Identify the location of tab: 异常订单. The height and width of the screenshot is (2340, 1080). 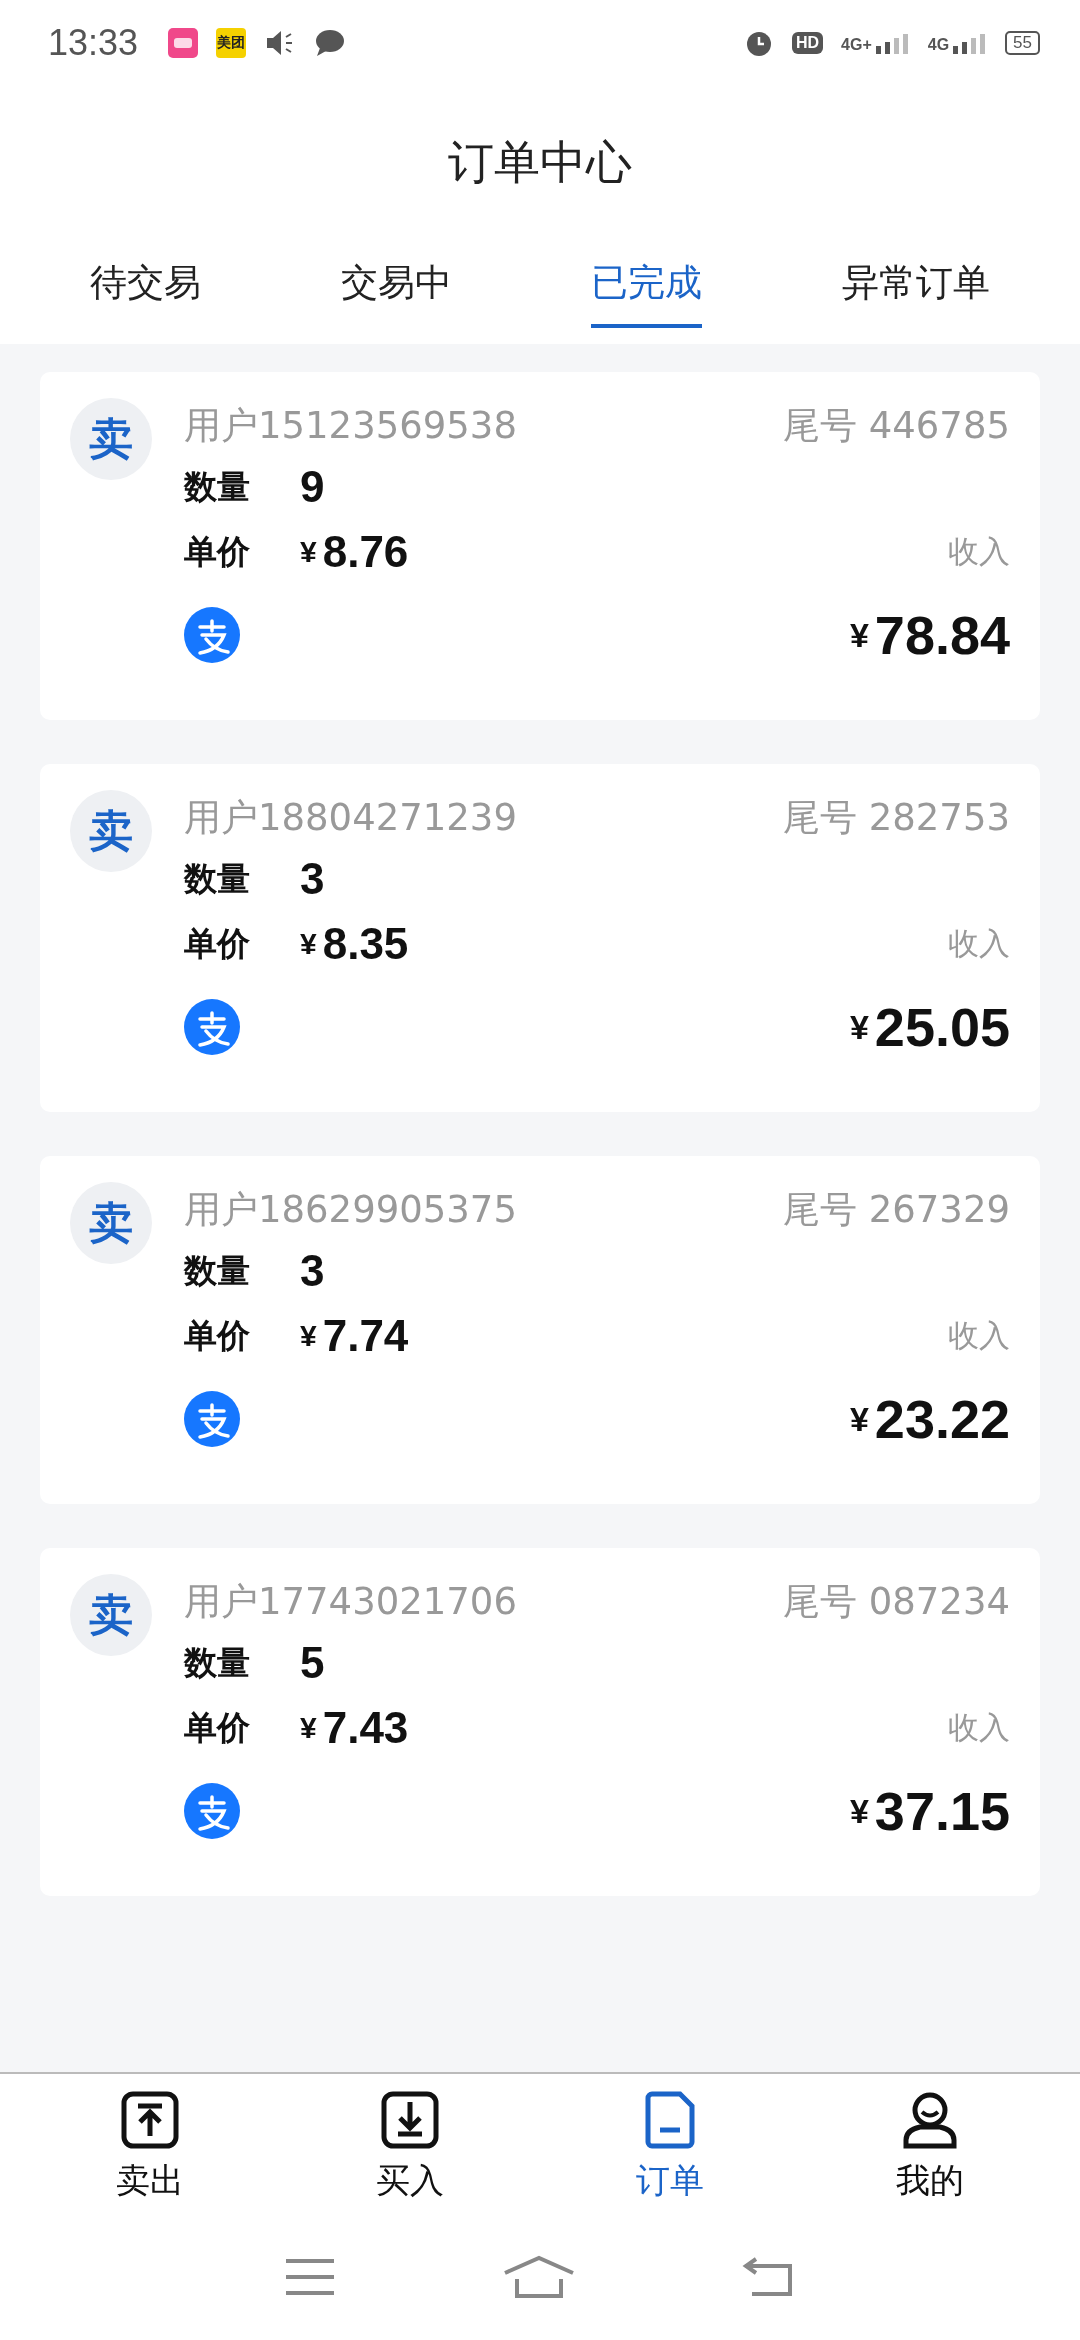
(916, 284).